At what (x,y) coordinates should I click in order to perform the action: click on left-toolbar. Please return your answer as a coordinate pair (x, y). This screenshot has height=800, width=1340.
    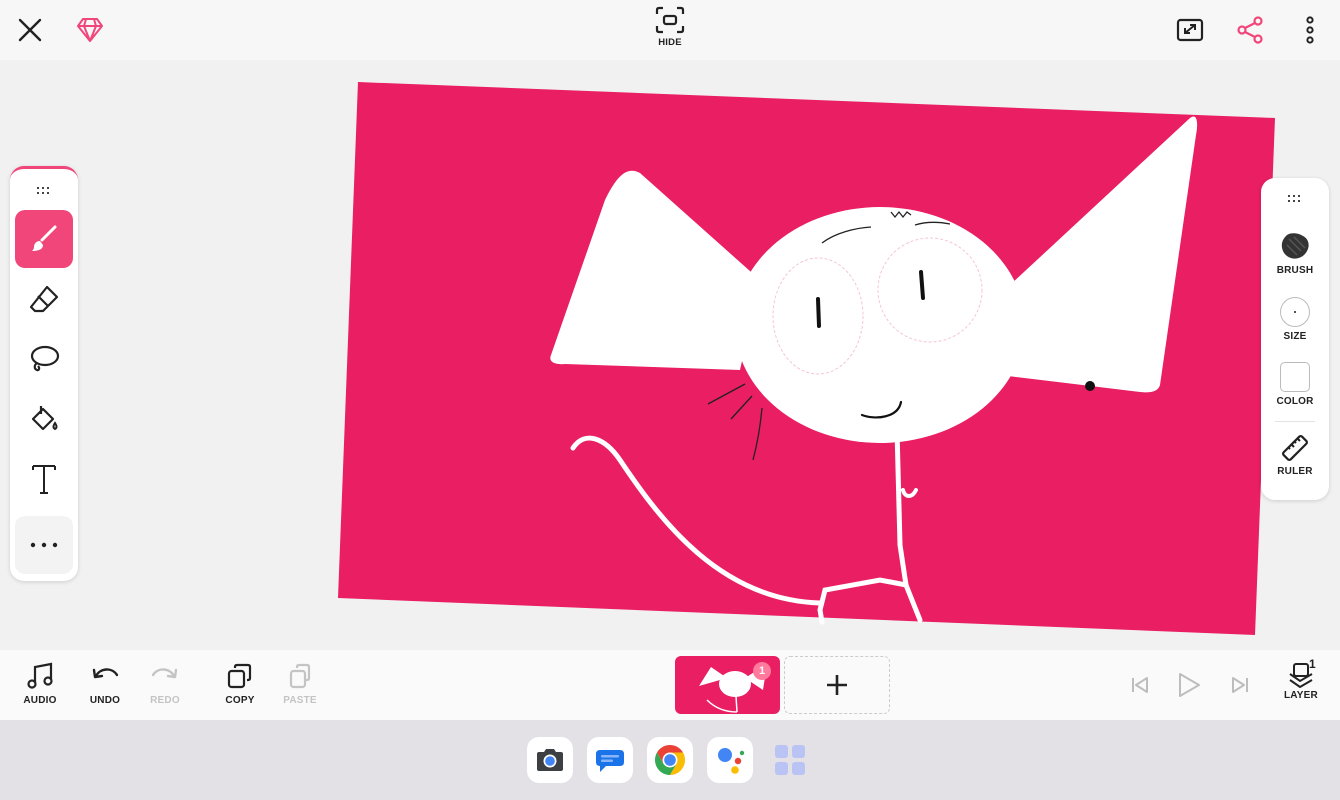
    Looking at the image, I should click on (44, 373).